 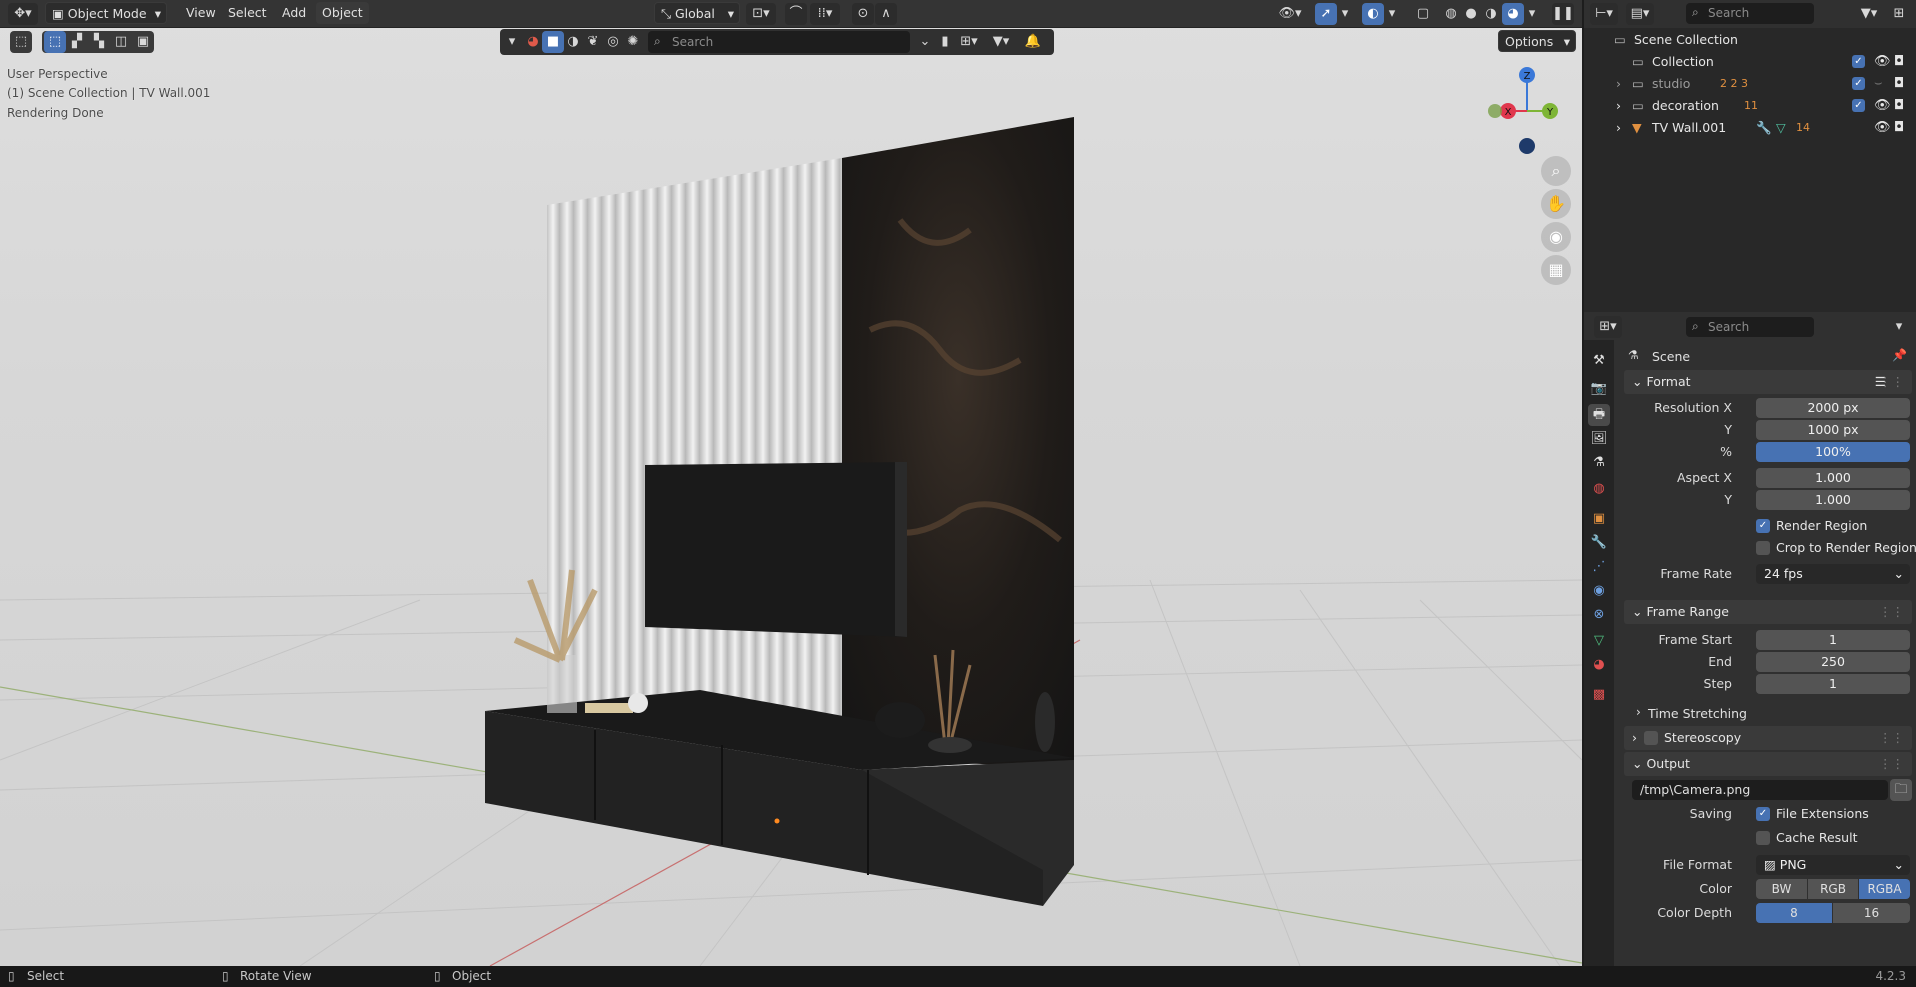 I want to click on format-panel-header: ⌄ Format ☰ ⋮⋮, so click(x=1768, y=382).